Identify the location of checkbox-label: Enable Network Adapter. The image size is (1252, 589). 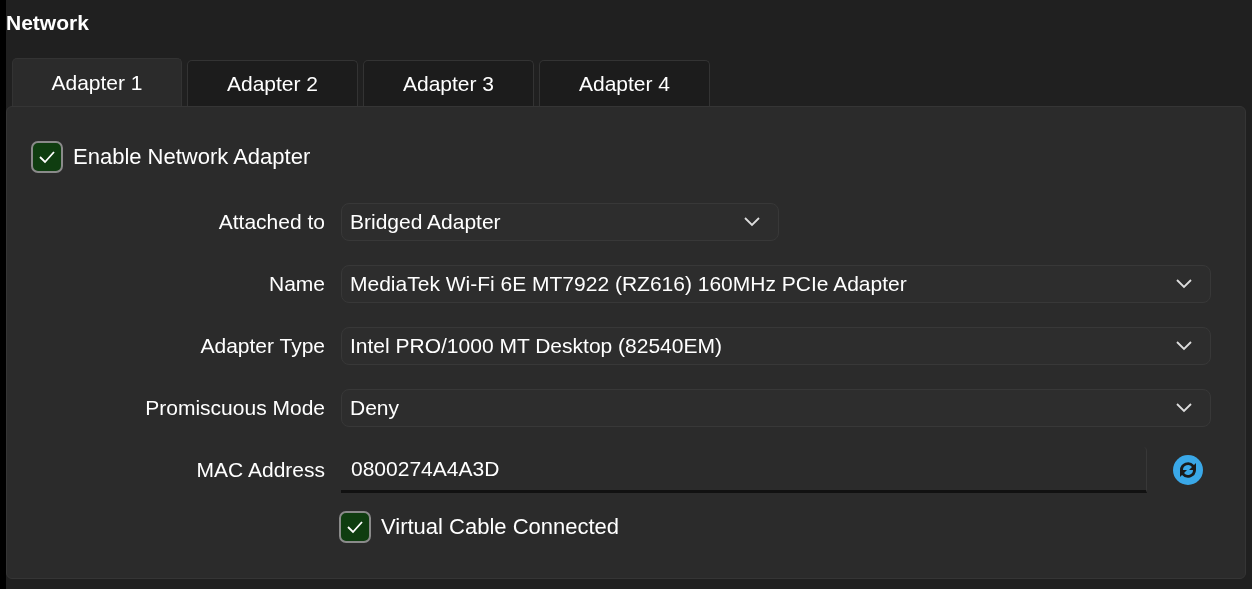
(192, 157).